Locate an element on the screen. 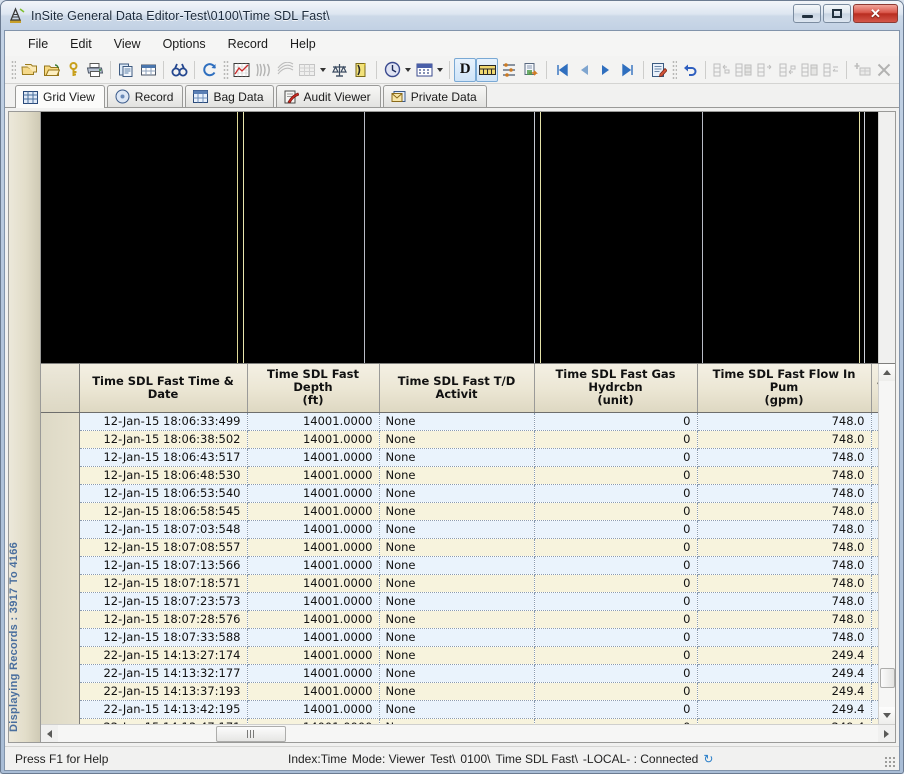 This screenshot has width=904, height=774. maximize-button is located at coordinates (837, 13).